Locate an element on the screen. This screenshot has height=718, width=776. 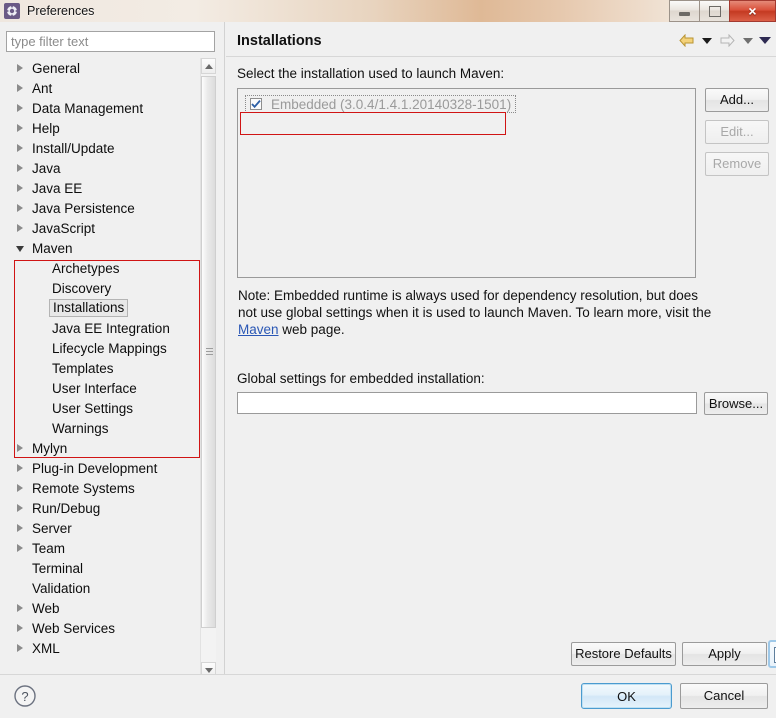
sidebar-item-install-update: Install/Update is located at coordinates (104, 148).